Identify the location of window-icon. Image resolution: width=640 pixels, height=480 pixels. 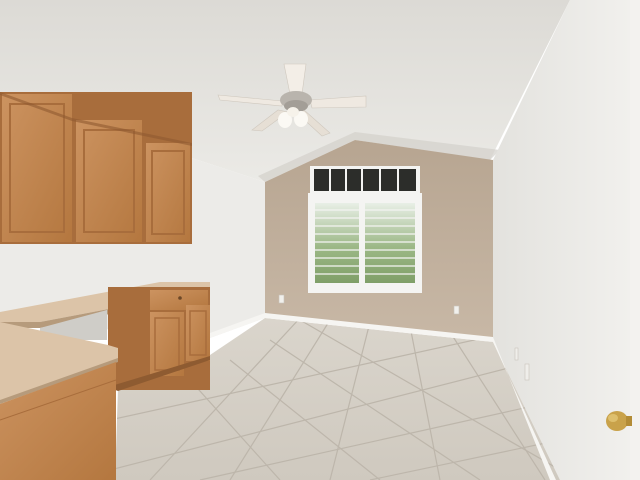
(365, 229).